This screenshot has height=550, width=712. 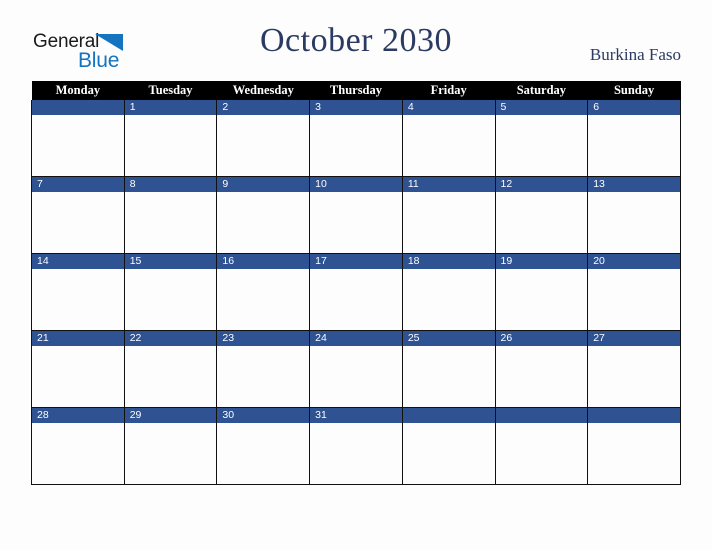 I want to click on calendar-day-cell: 15, so click(x=170, y=292).